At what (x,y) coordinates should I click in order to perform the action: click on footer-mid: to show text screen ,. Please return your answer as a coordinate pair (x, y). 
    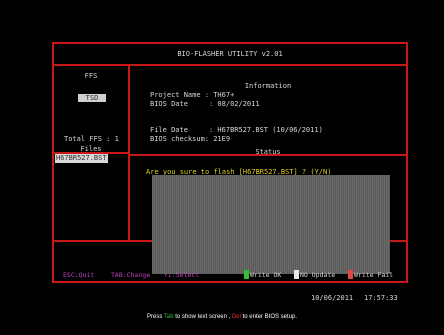
    Looking at the image, I should click on (202, 317).